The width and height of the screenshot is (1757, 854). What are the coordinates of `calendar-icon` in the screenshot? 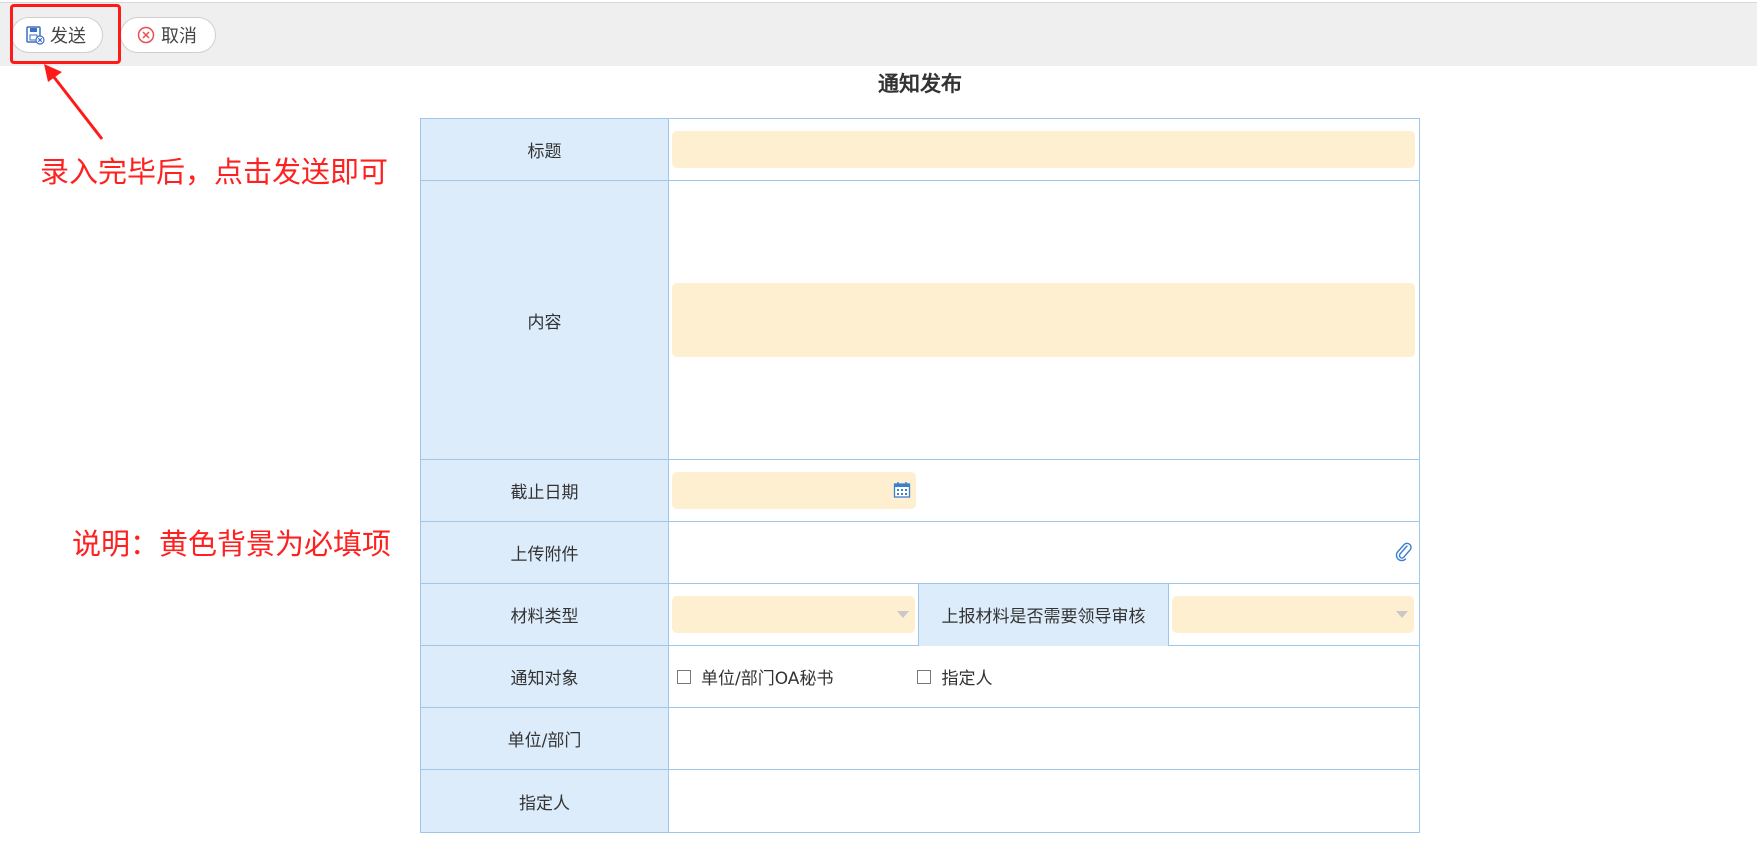 It's located at (902, 490).